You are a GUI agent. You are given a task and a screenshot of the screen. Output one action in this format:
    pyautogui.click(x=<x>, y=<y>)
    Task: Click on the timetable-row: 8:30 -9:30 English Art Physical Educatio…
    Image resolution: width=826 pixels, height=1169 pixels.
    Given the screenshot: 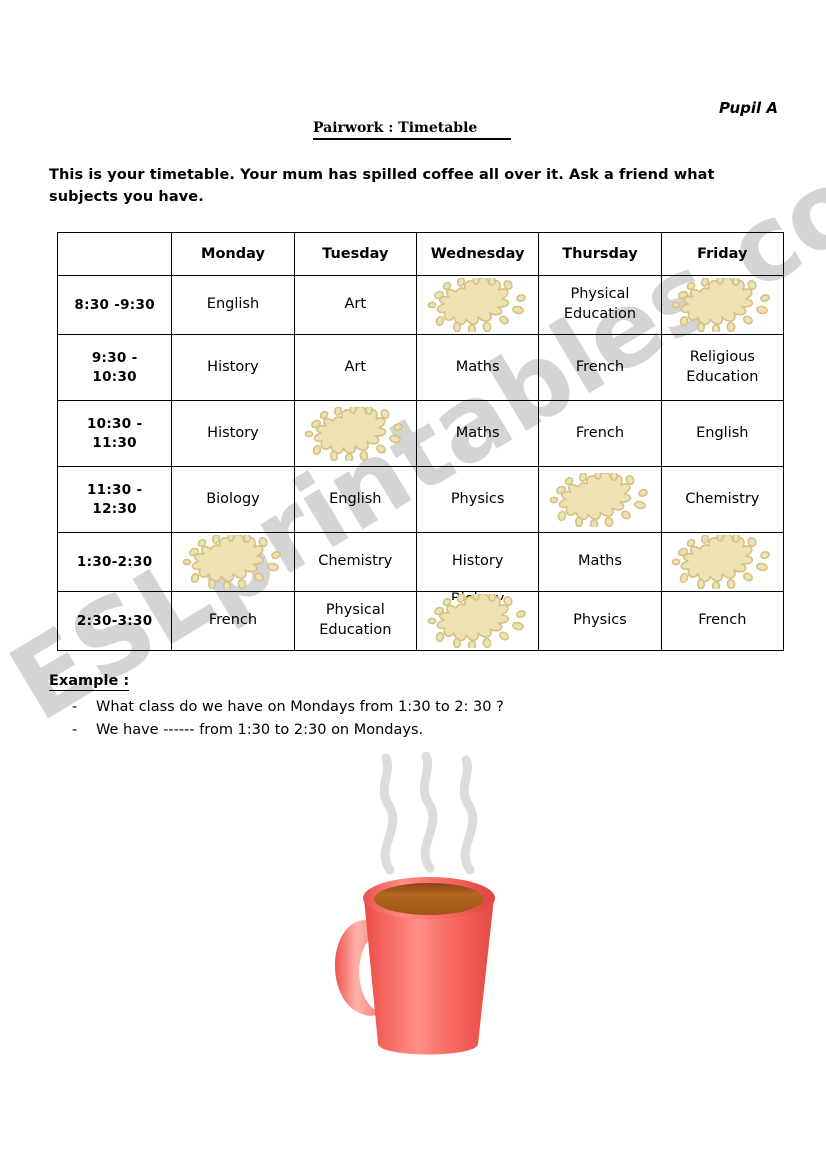 What is the action you would take?
    pyautogui.click(x=420, y=305)
    